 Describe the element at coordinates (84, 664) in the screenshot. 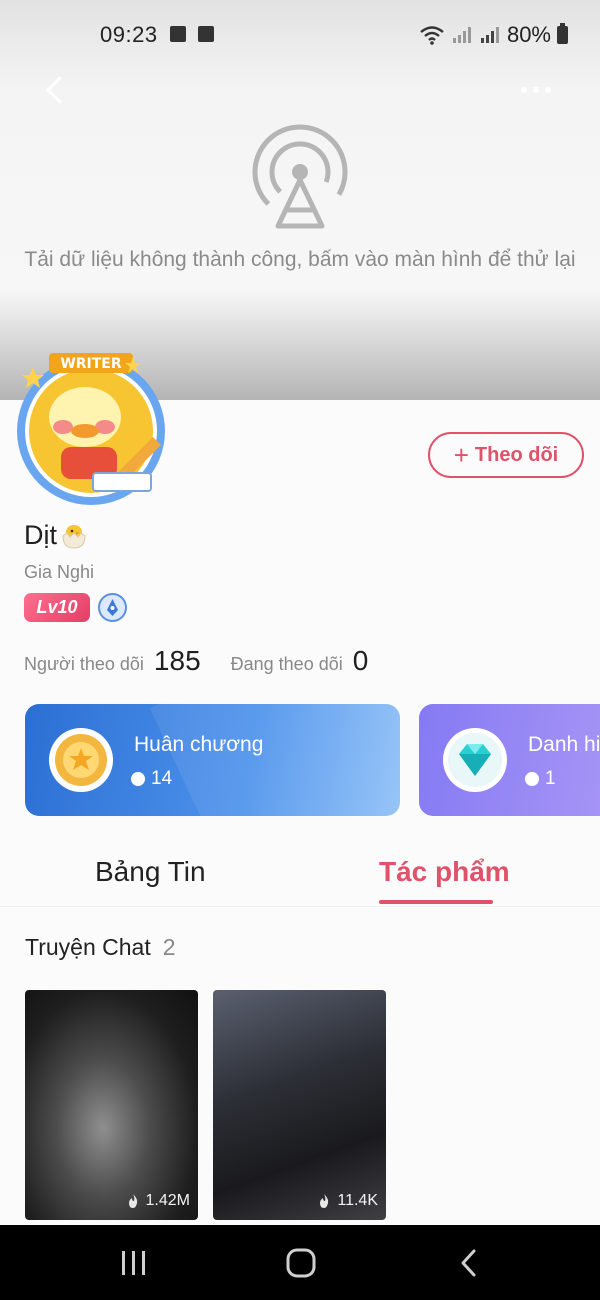

I see `followers-label: Người theo dõi` at that location.